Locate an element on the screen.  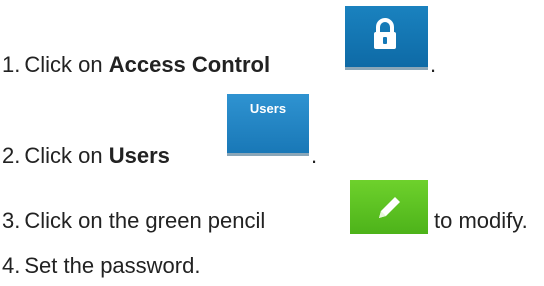
step-3: 3. Click on the green pencil is located at coordinates (133, 221).